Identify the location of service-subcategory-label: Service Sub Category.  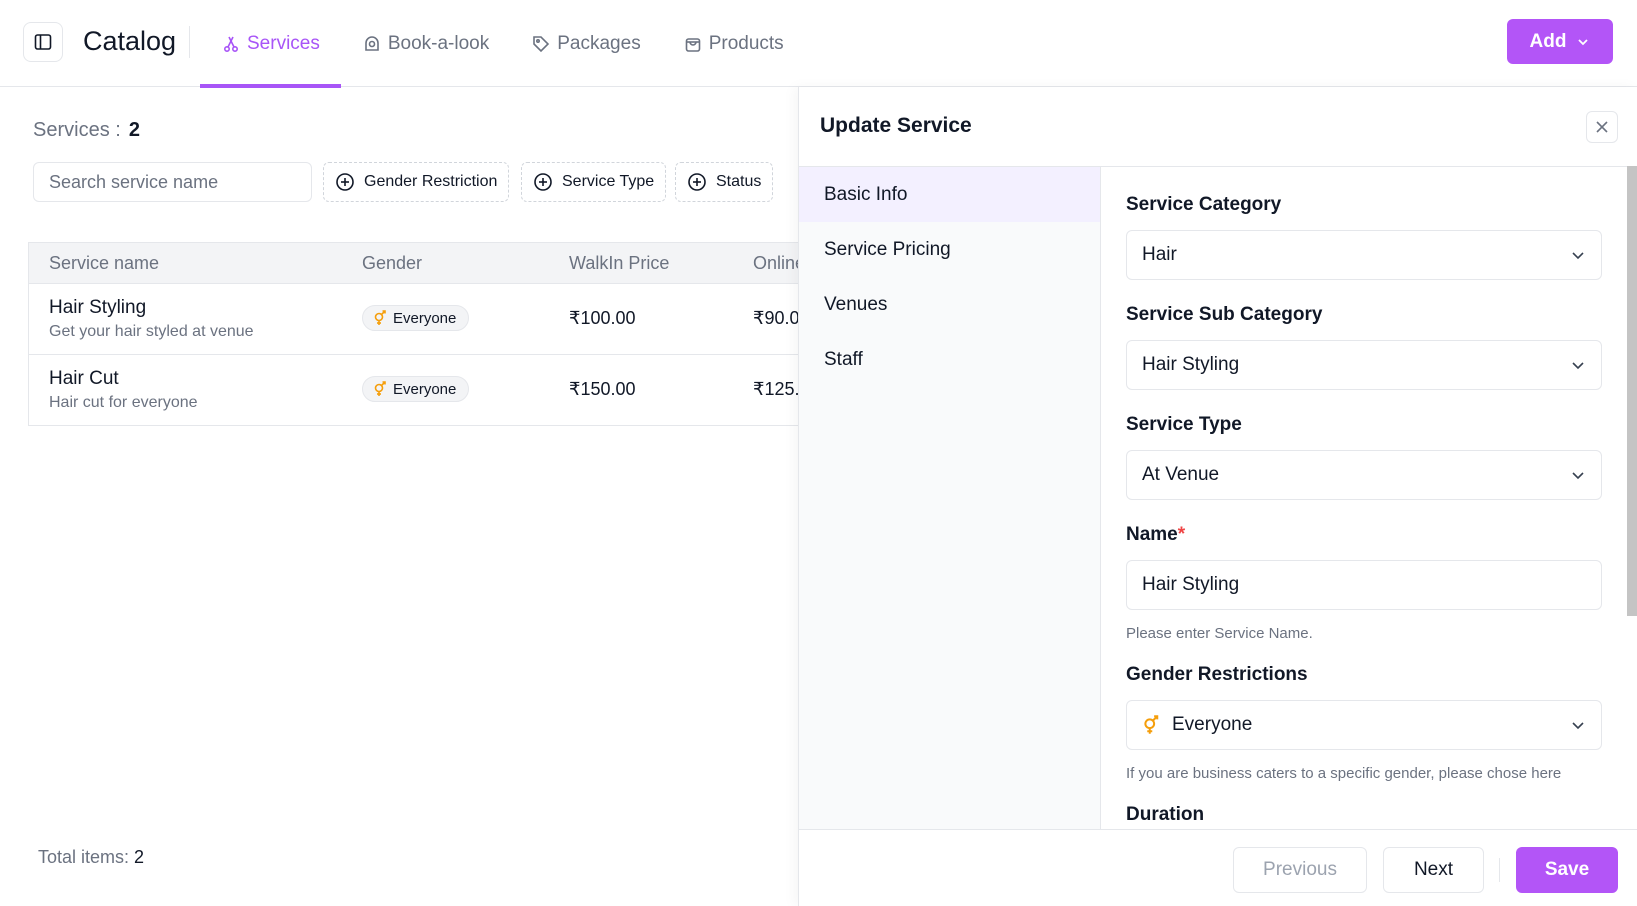
(1224, 314).